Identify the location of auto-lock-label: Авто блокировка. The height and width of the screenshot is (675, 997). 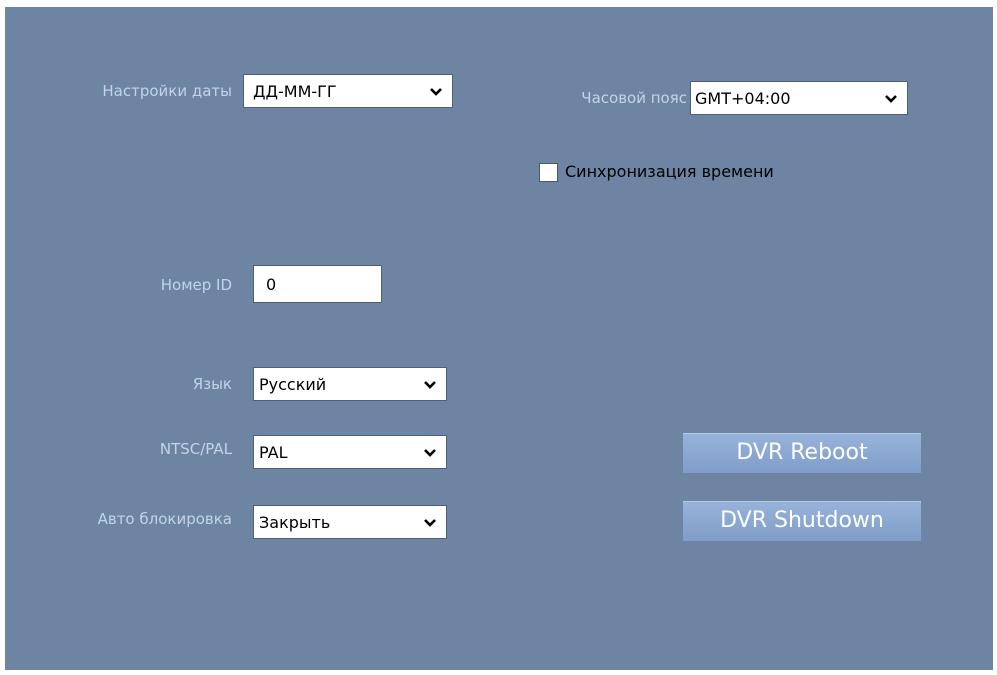
(164, 519).